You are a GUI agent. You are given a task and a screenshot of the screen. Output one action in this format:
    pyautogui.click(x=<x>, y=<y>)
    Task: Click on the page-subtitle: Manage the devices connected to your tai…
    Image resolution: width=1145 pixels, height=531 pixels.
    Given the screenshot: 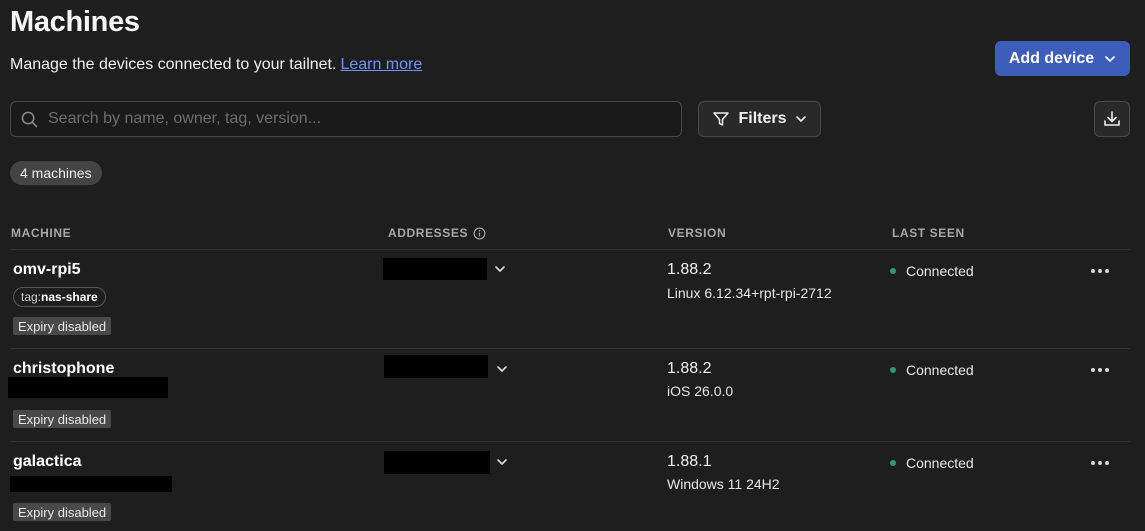 What is the action you would take?
    pyautogui.click(x=216, y=65)
    